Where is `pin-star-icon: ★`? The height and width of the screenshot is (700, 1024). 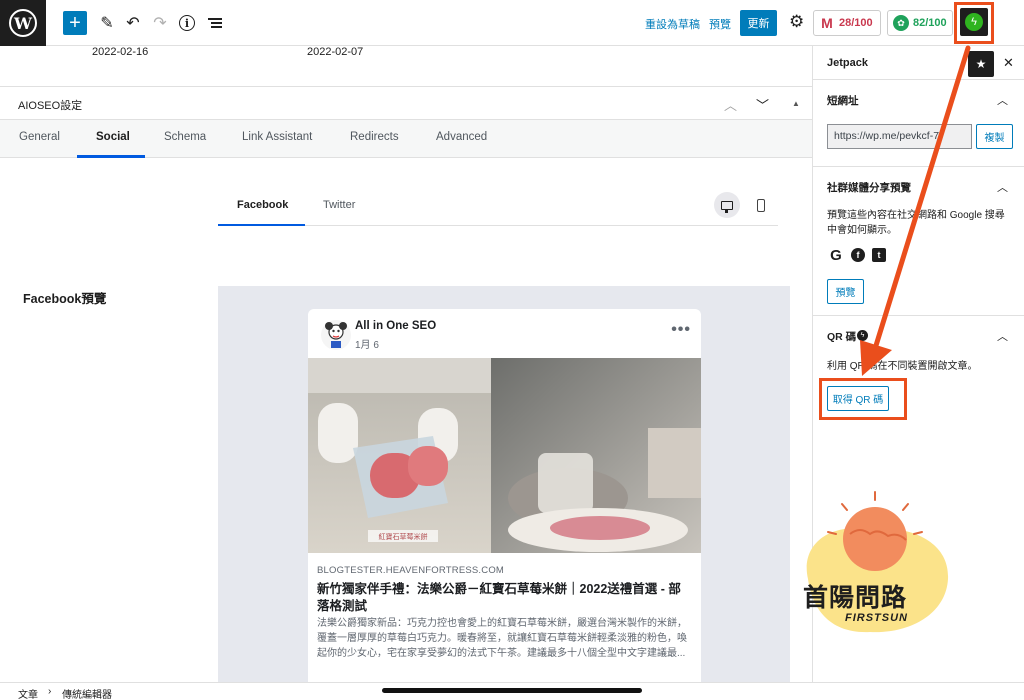 pin-star-icon: ★ is located at coordinates (981, 64).